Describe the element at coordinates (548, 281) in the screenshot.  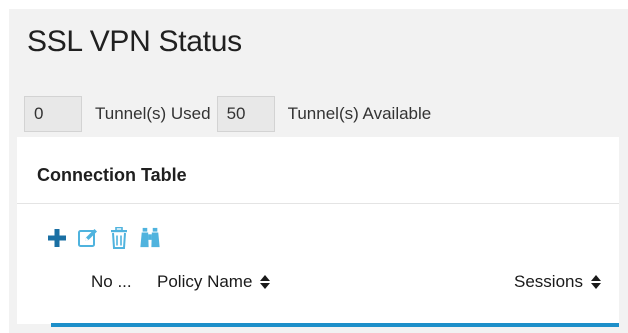
I see `column-header-sessions-label: Sessions` at that location.